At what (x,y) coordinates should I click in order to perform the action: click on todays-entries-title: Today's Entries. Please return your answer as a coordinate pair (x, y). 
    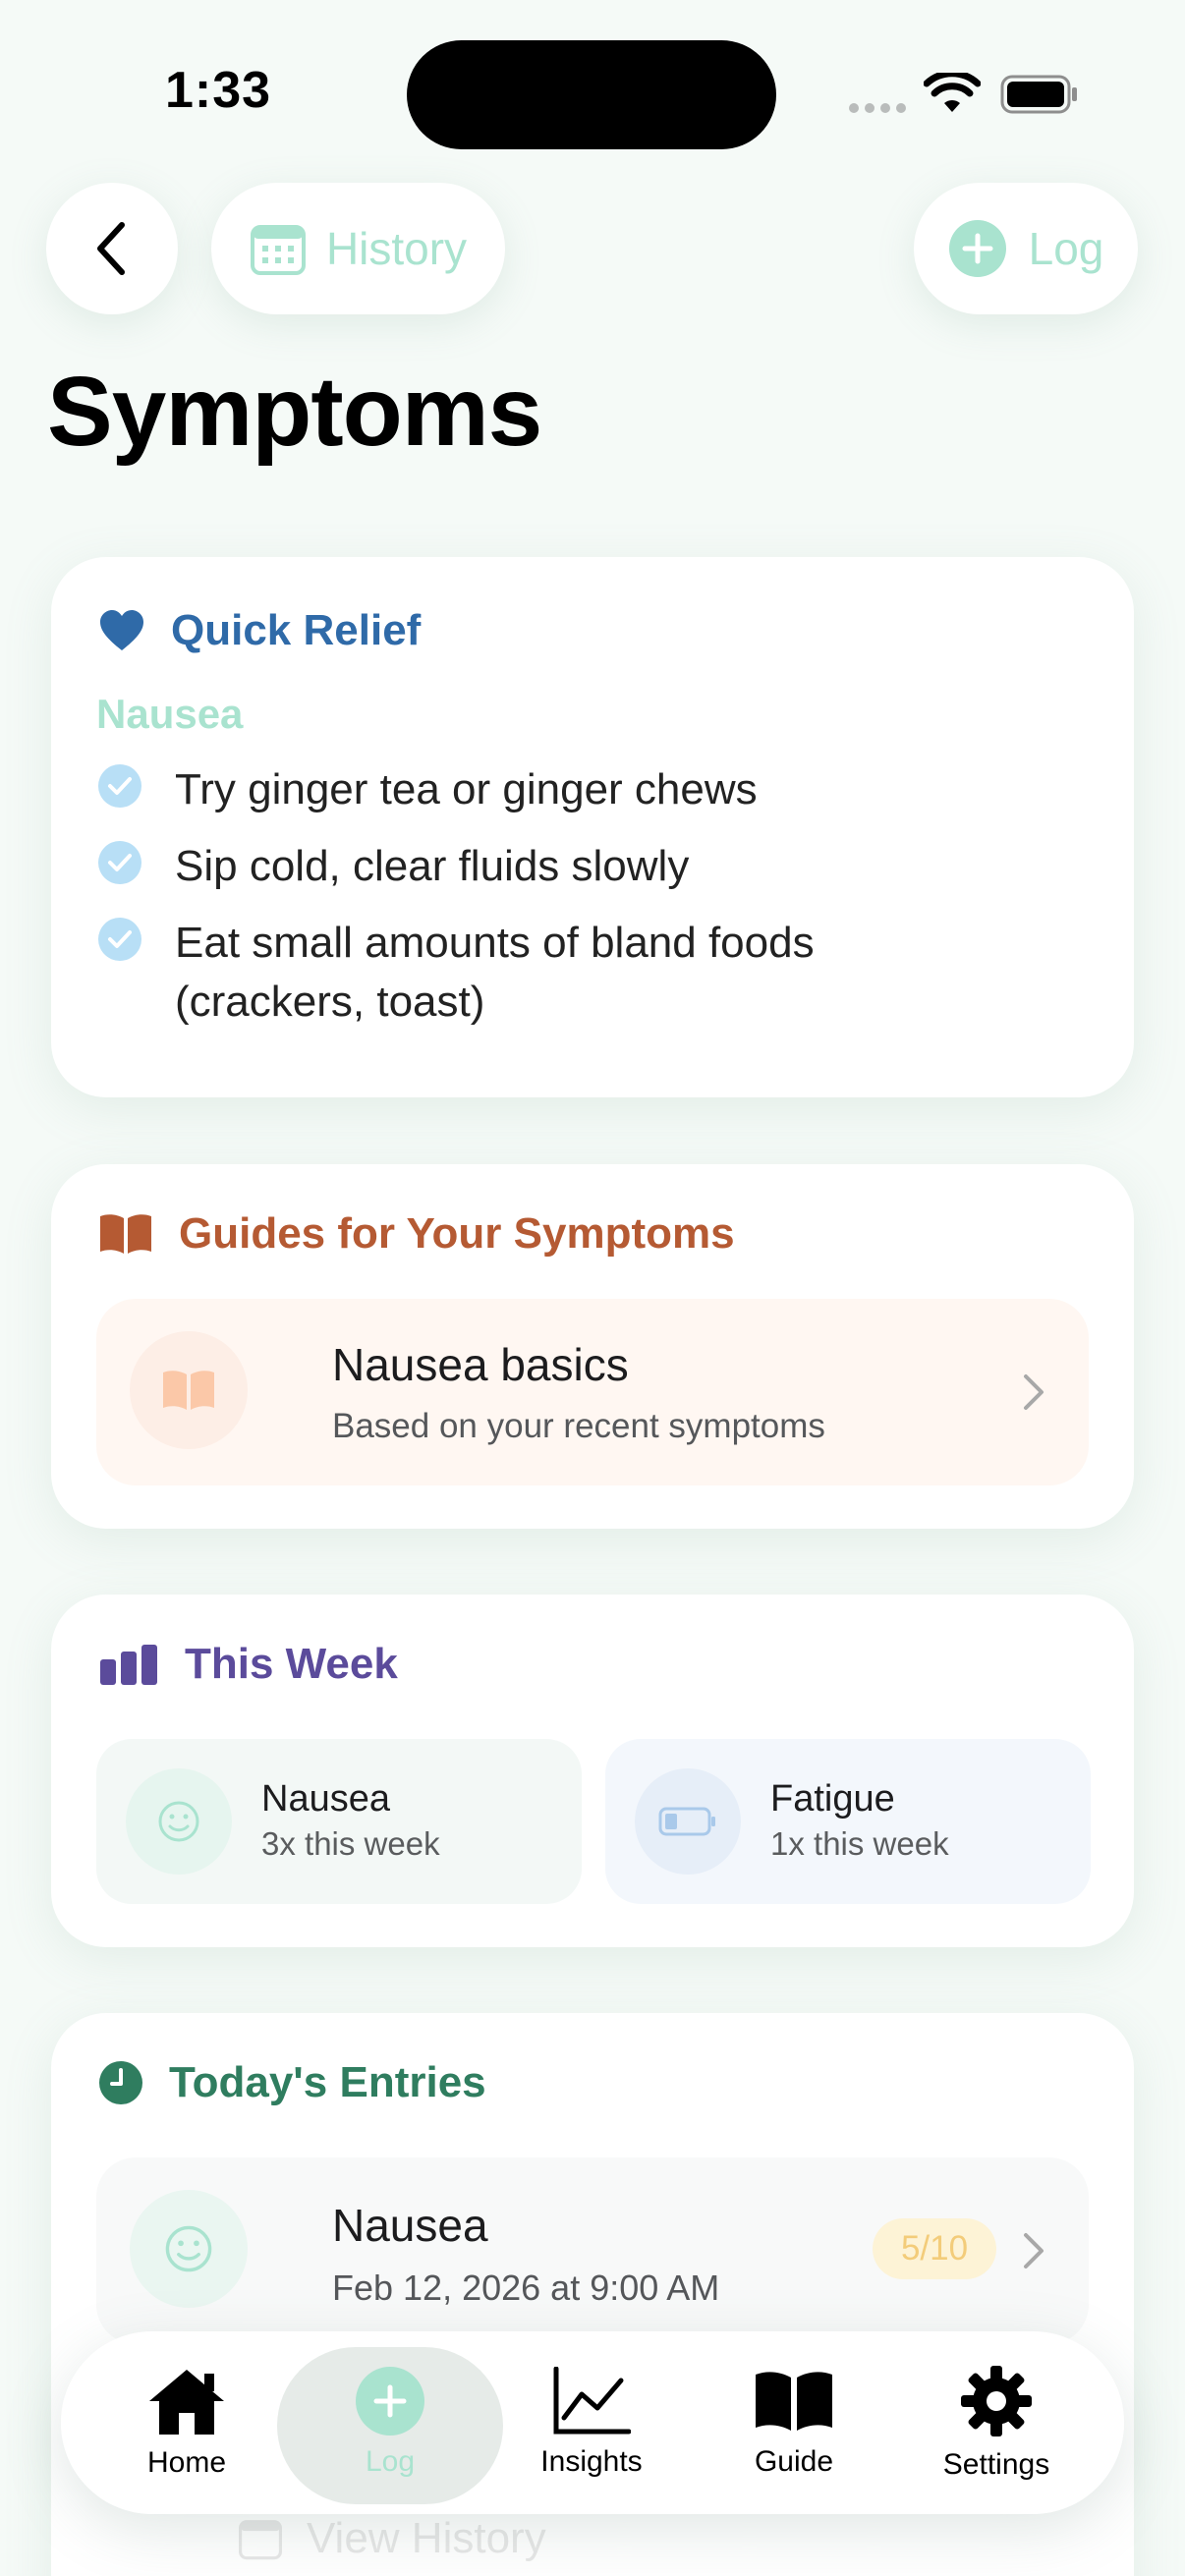
    Looking at the image, I should click on (327, 2082).